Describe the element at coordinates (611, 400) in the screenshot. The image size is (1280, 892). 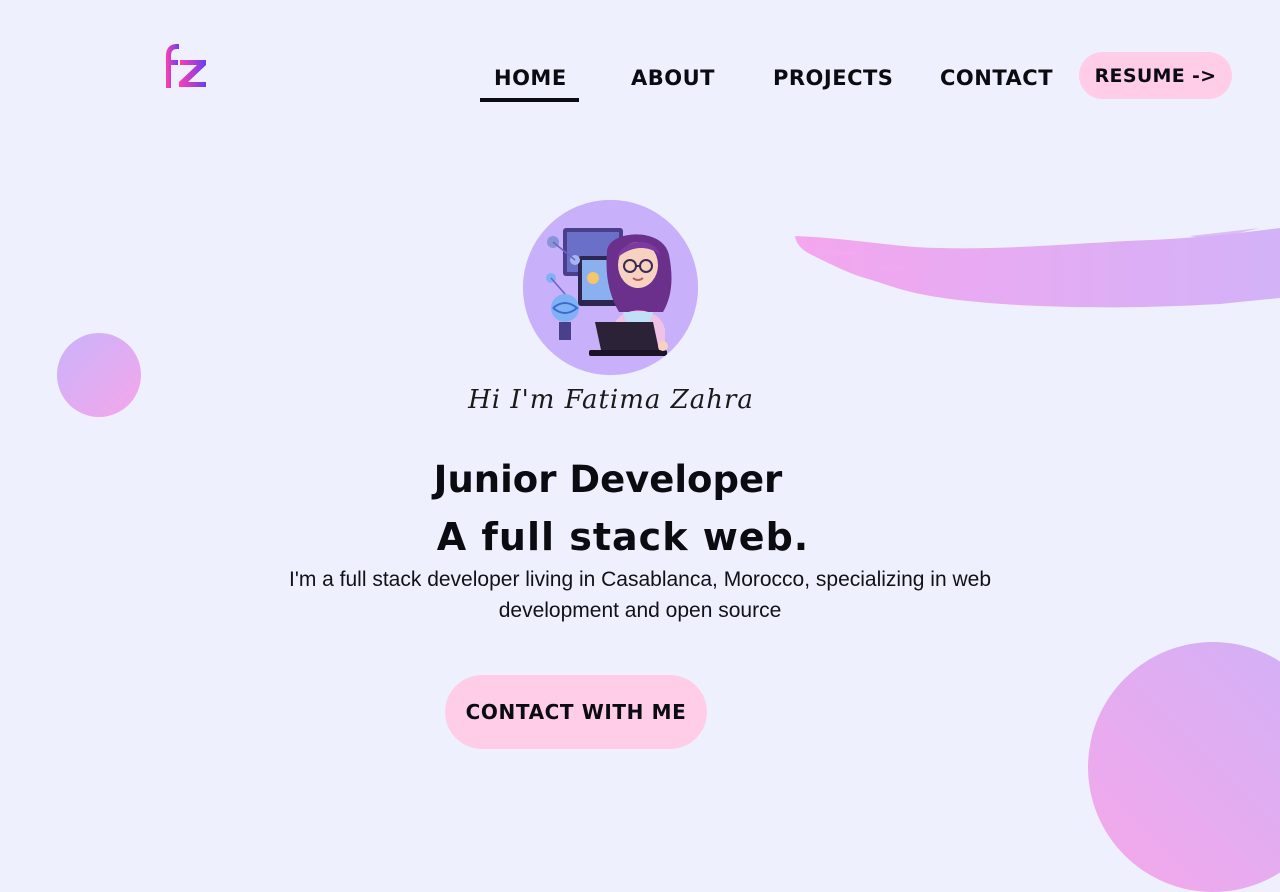
I see `greeting-signature: Hi I'm Fatima Zahra` at that location.